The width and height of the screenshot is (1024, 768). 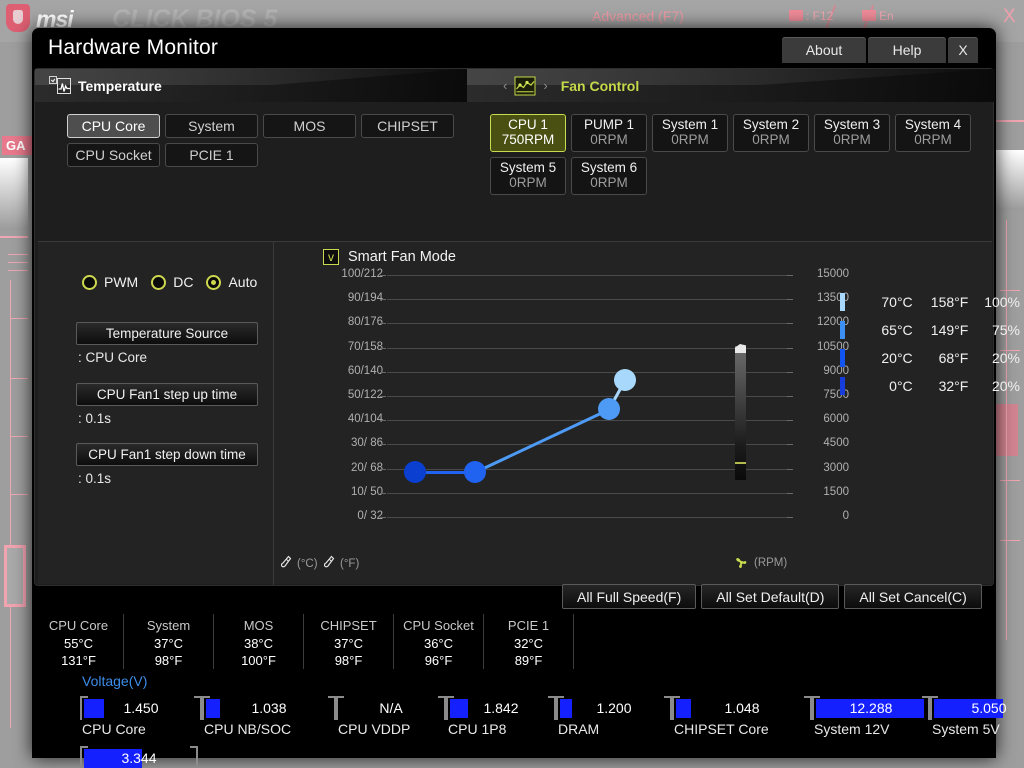 What do you see at coordinates (907, 50) in the screenshot?
I see `help-button: Help` at bounding box center [907, 50].